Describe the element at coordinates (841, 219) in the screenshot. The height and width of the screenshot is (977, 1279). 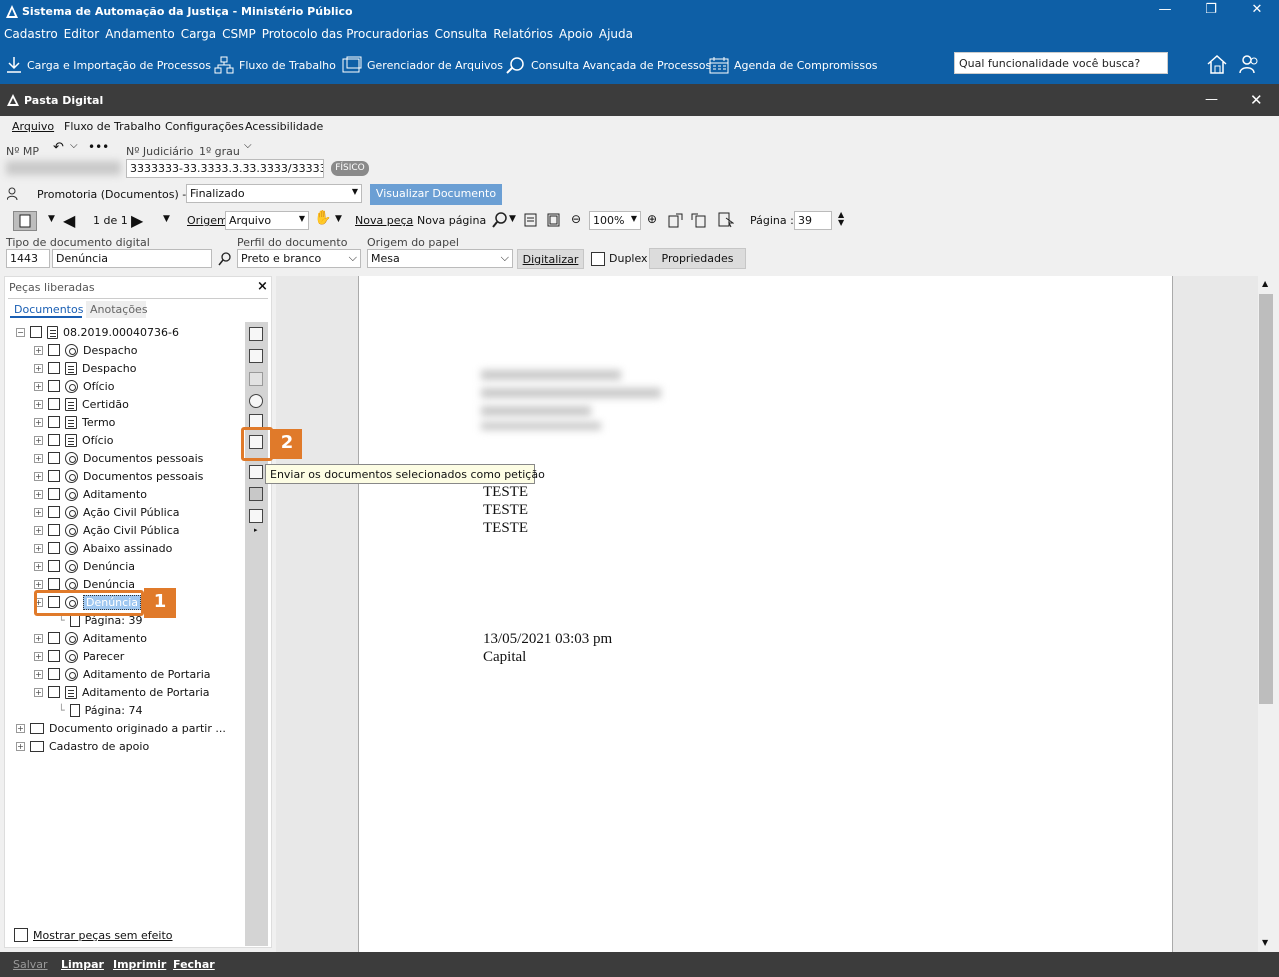
I see `pagina-stepper-icon: ▲ ▼` at that location.